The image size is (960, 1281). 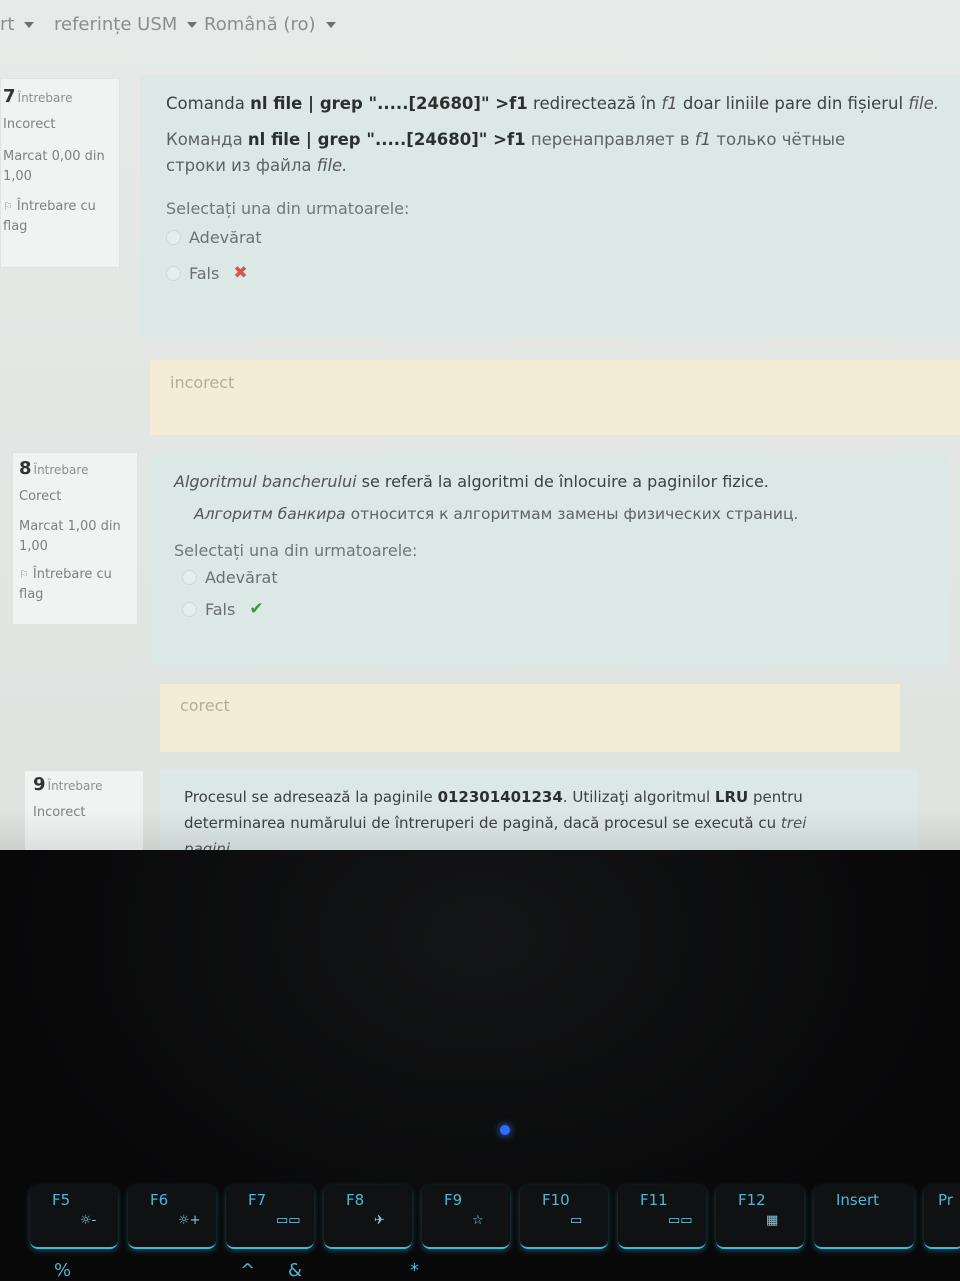 What do you see at coordinates (247, 1270) in the screenshot?
I see `key-caret: ^` at bounding box center [247, 1270].